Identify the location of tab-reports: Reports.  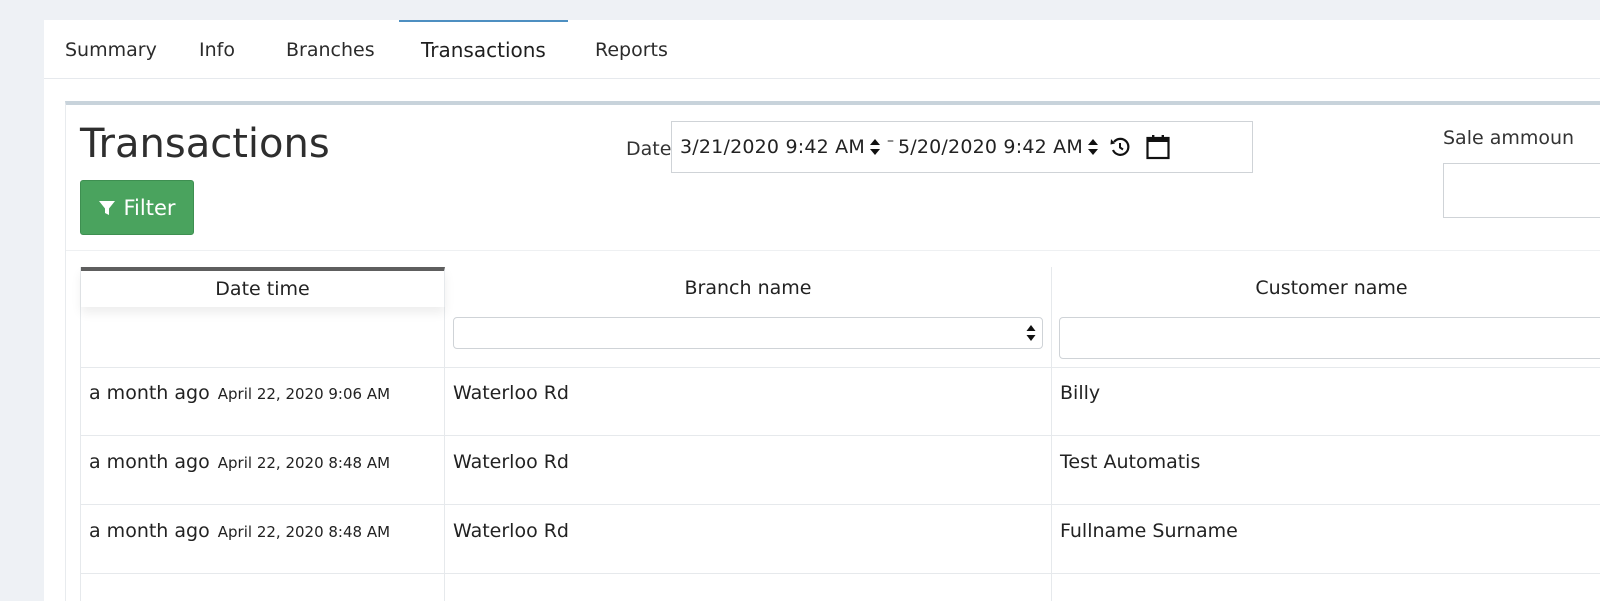
(631, 49).